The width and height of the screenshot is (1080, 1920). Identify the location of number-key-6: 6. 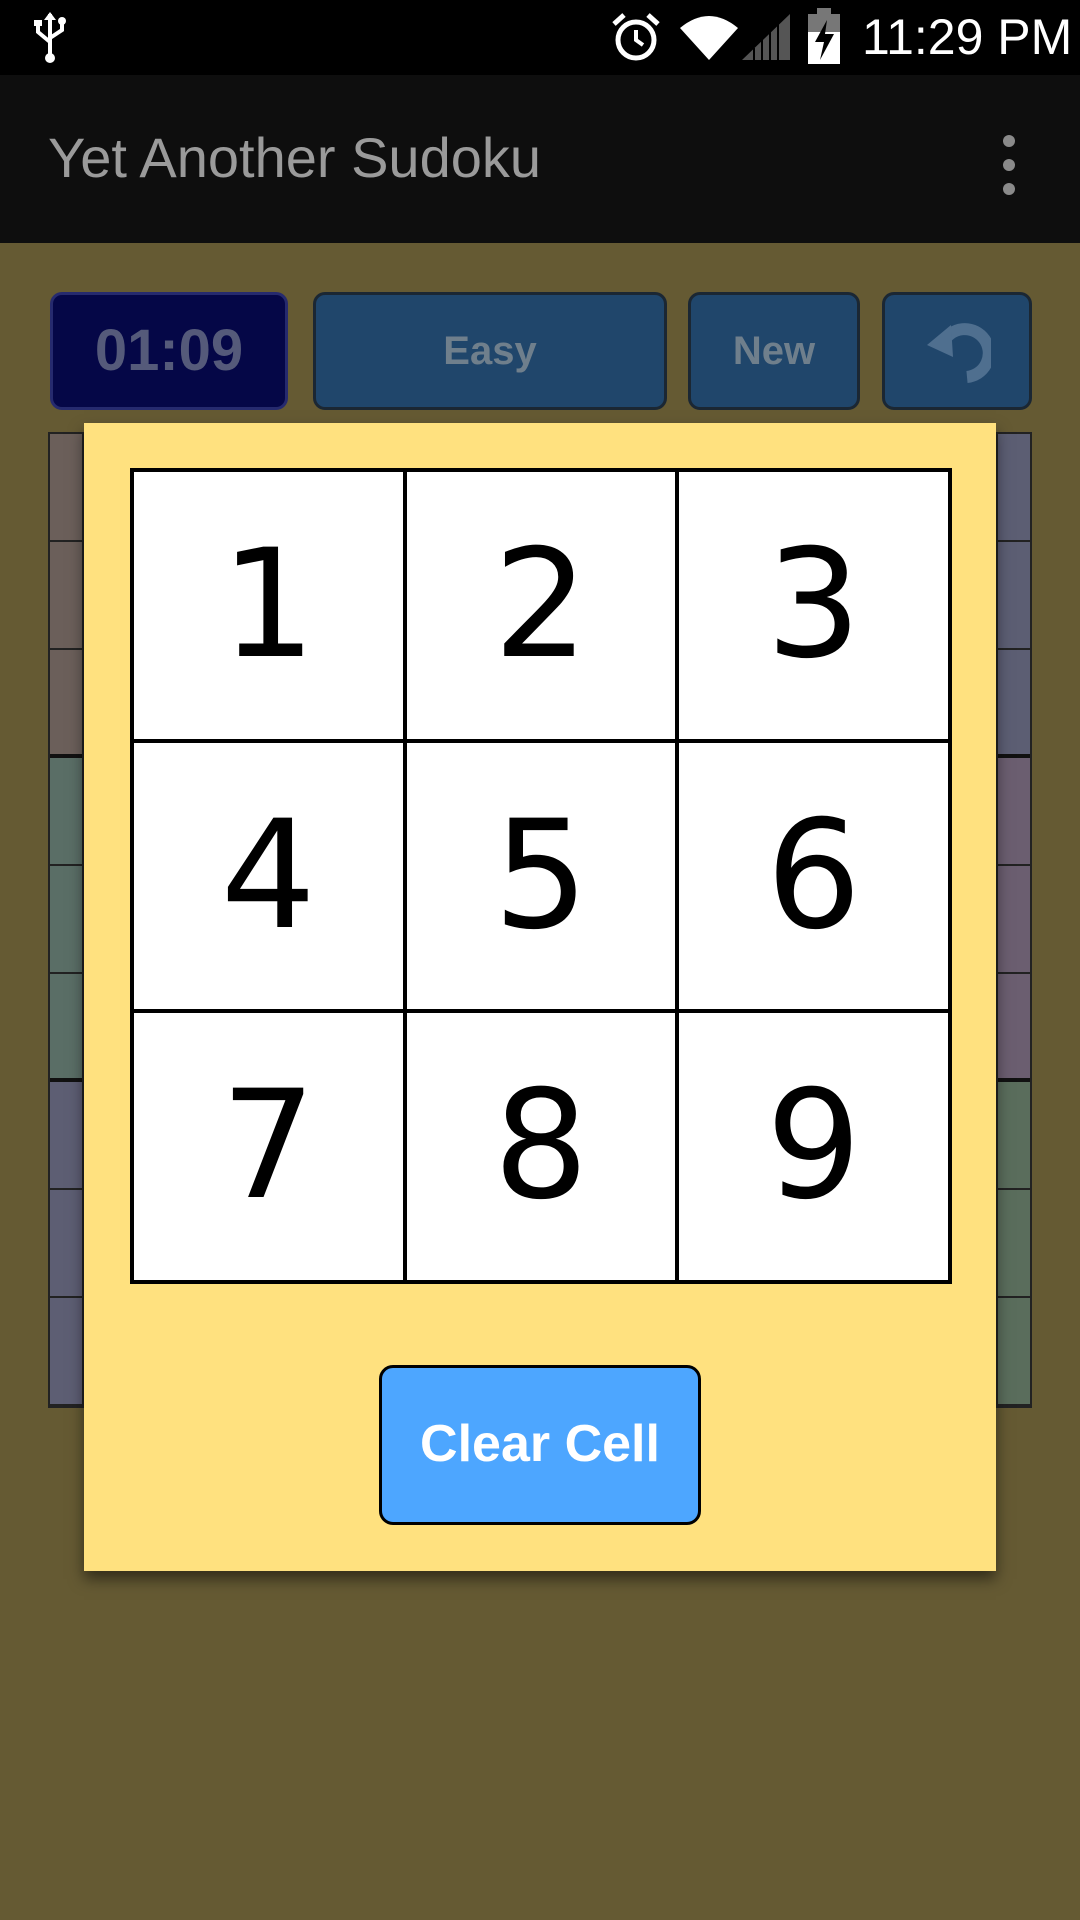
(813, 876).